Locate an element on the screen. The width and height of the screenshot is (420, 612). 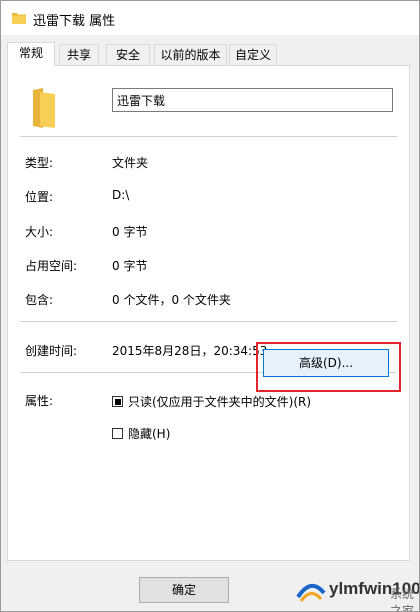
system-logo-icon is located at coordinates (311, 593).